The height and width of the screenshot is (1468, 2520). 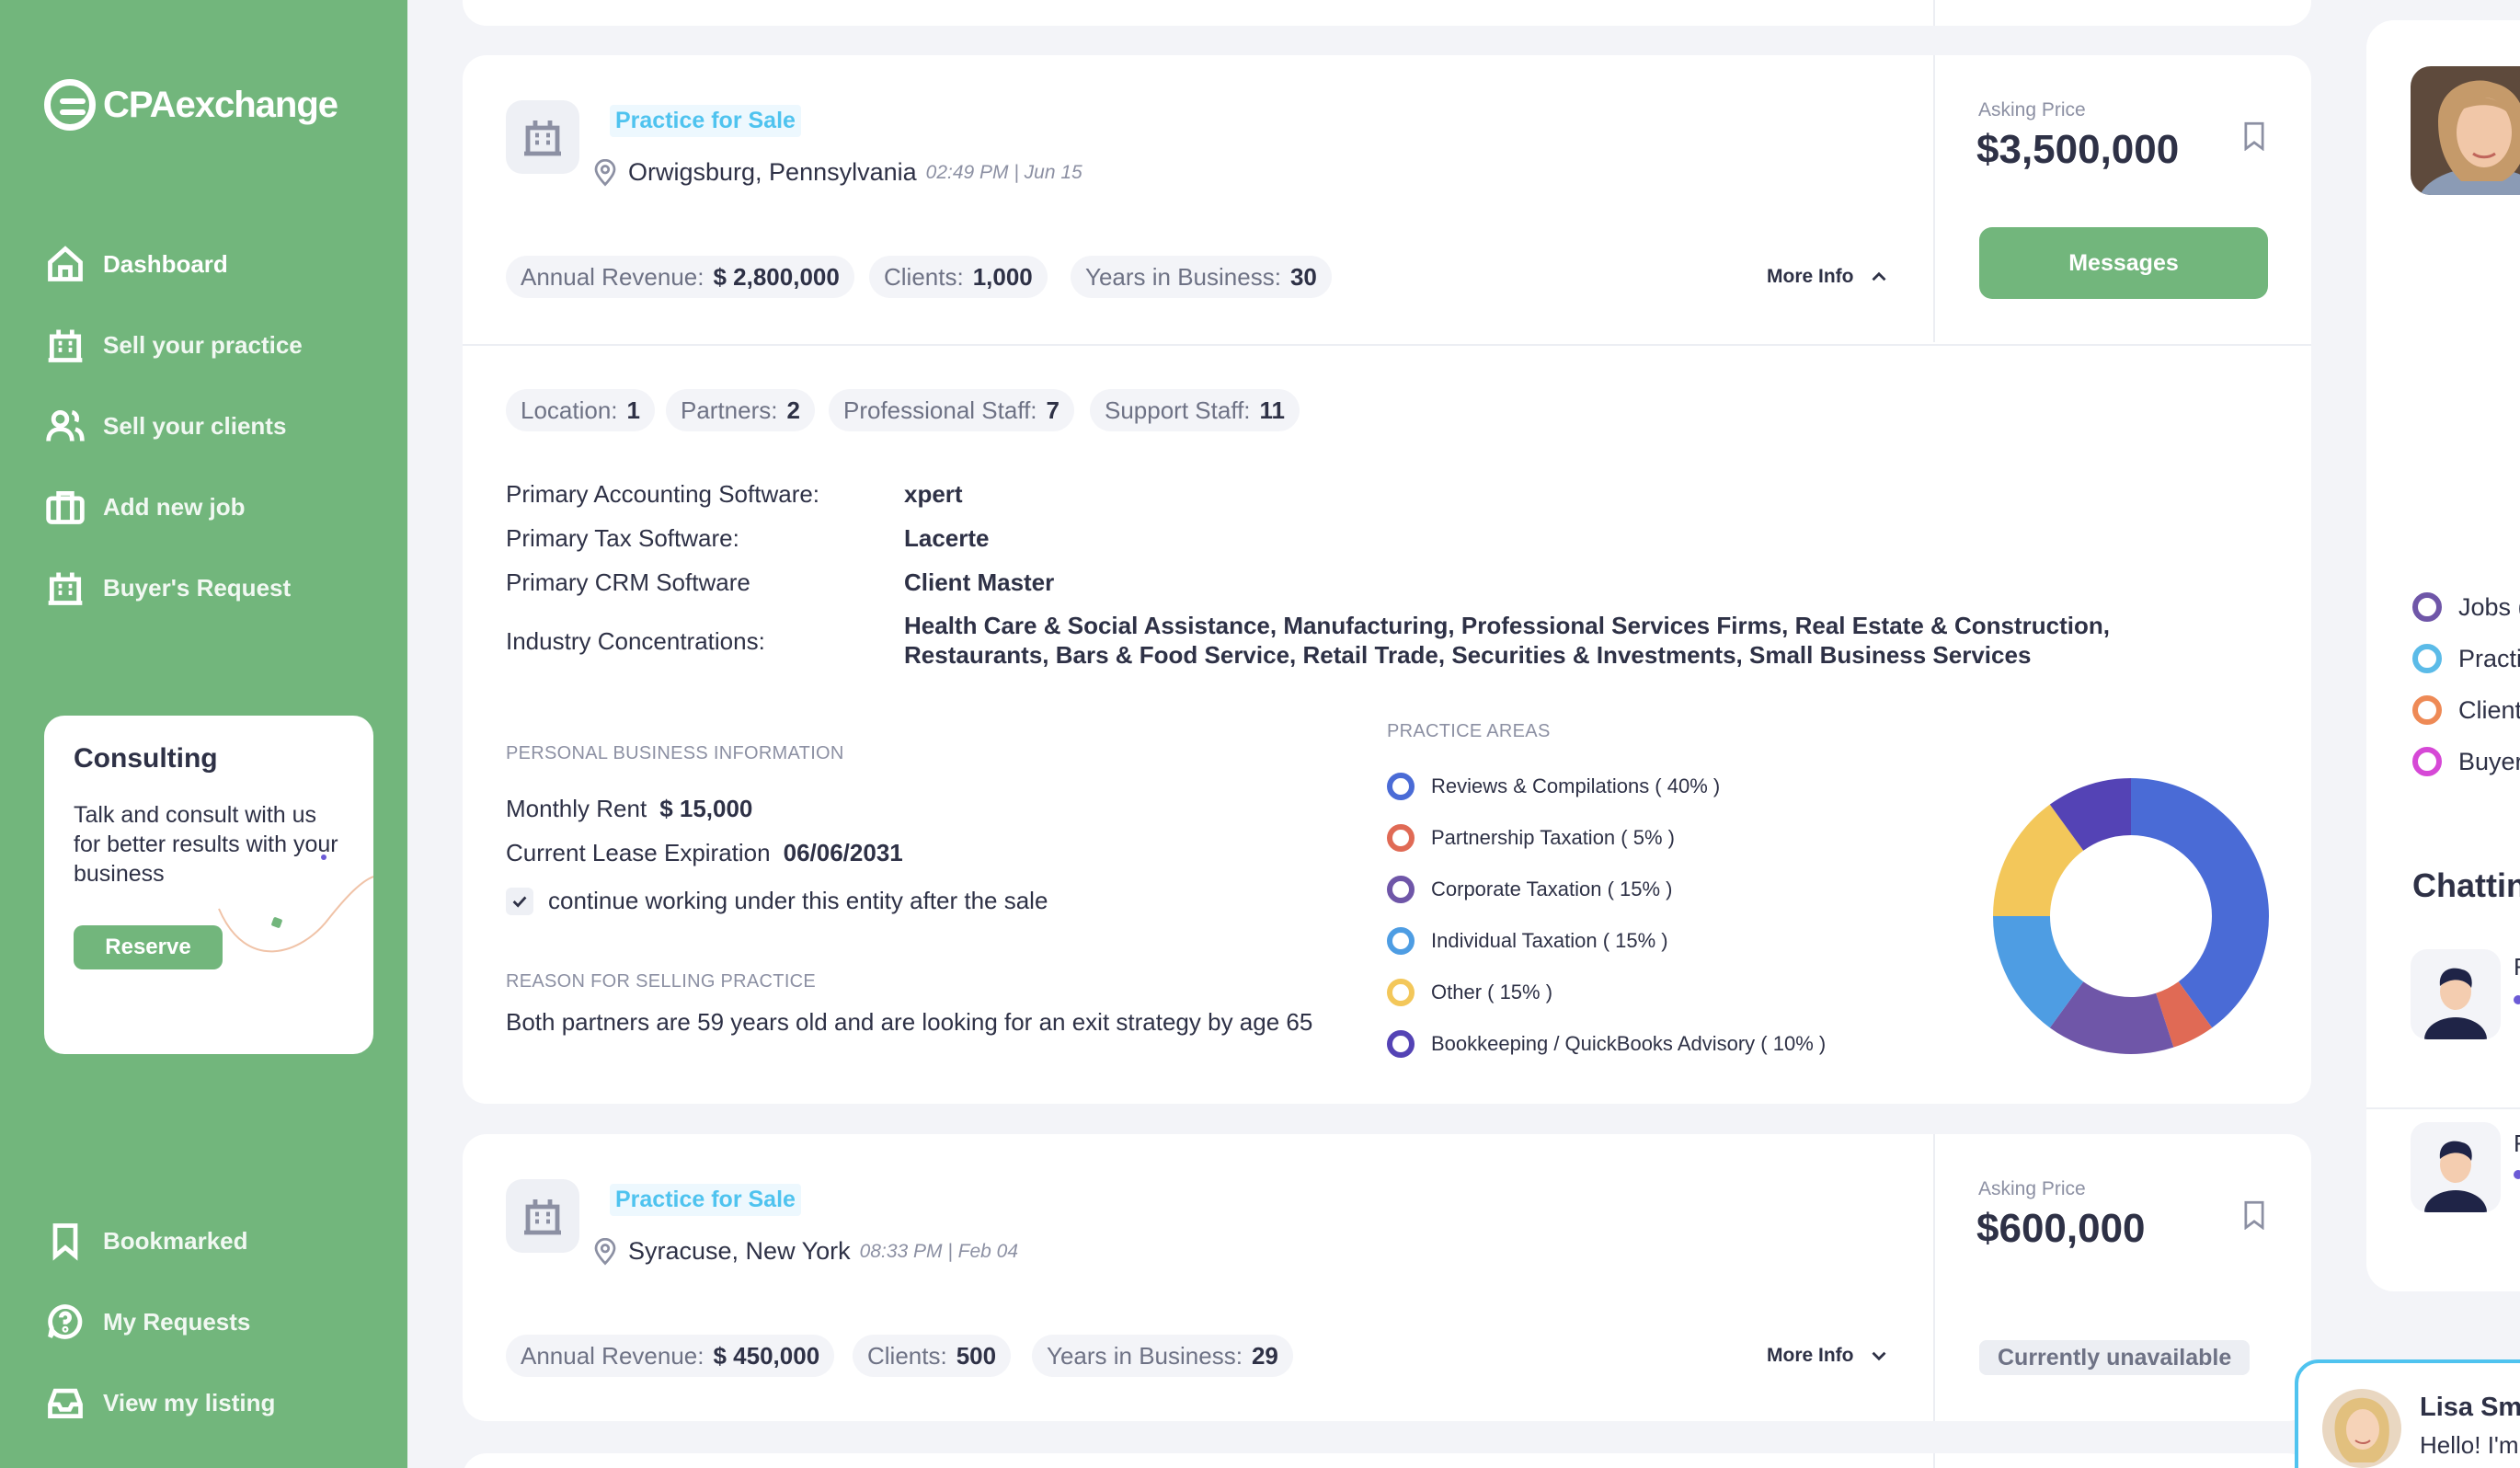 I want to click on count-label: Partners:, so click(x=729, y=410).